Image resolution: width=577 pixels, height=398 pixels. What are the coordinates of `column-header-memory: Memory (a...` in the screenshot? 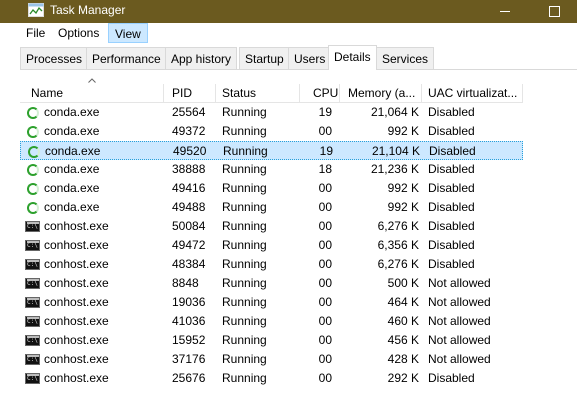 It's located at (381, 93).